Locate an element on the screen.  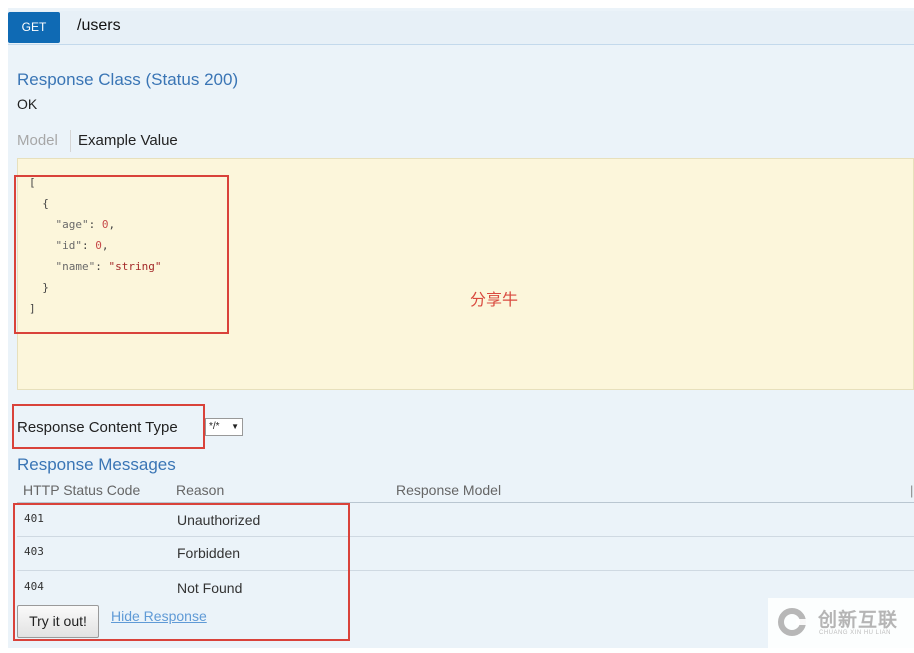
highlight-box-content-type is located at coordinates (108, 426).